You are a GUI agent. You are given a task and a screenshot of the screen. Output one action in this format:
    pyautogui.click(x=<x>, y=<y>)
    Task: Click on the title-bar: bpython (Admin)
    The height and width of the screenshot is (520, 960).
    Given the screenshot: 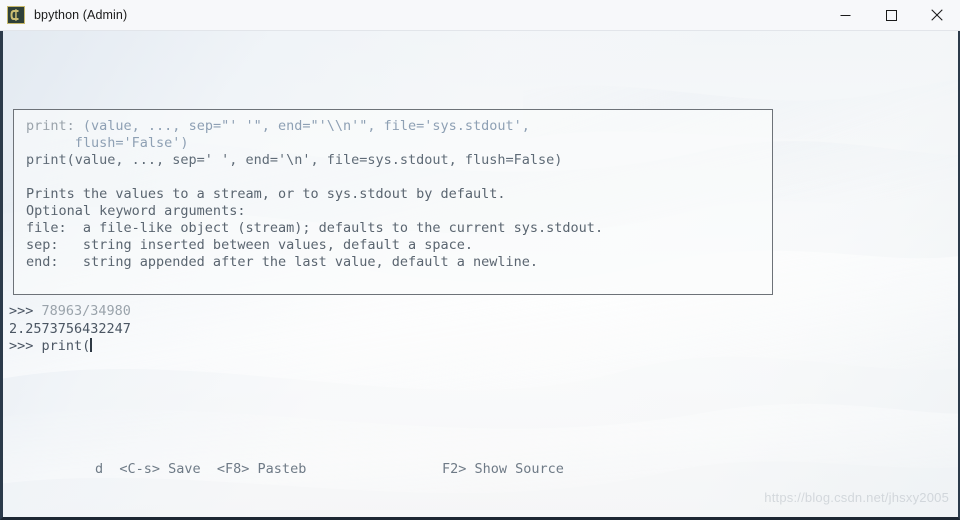 What is the action you would take?
    pyautogui.click(x=480, y=15)
    